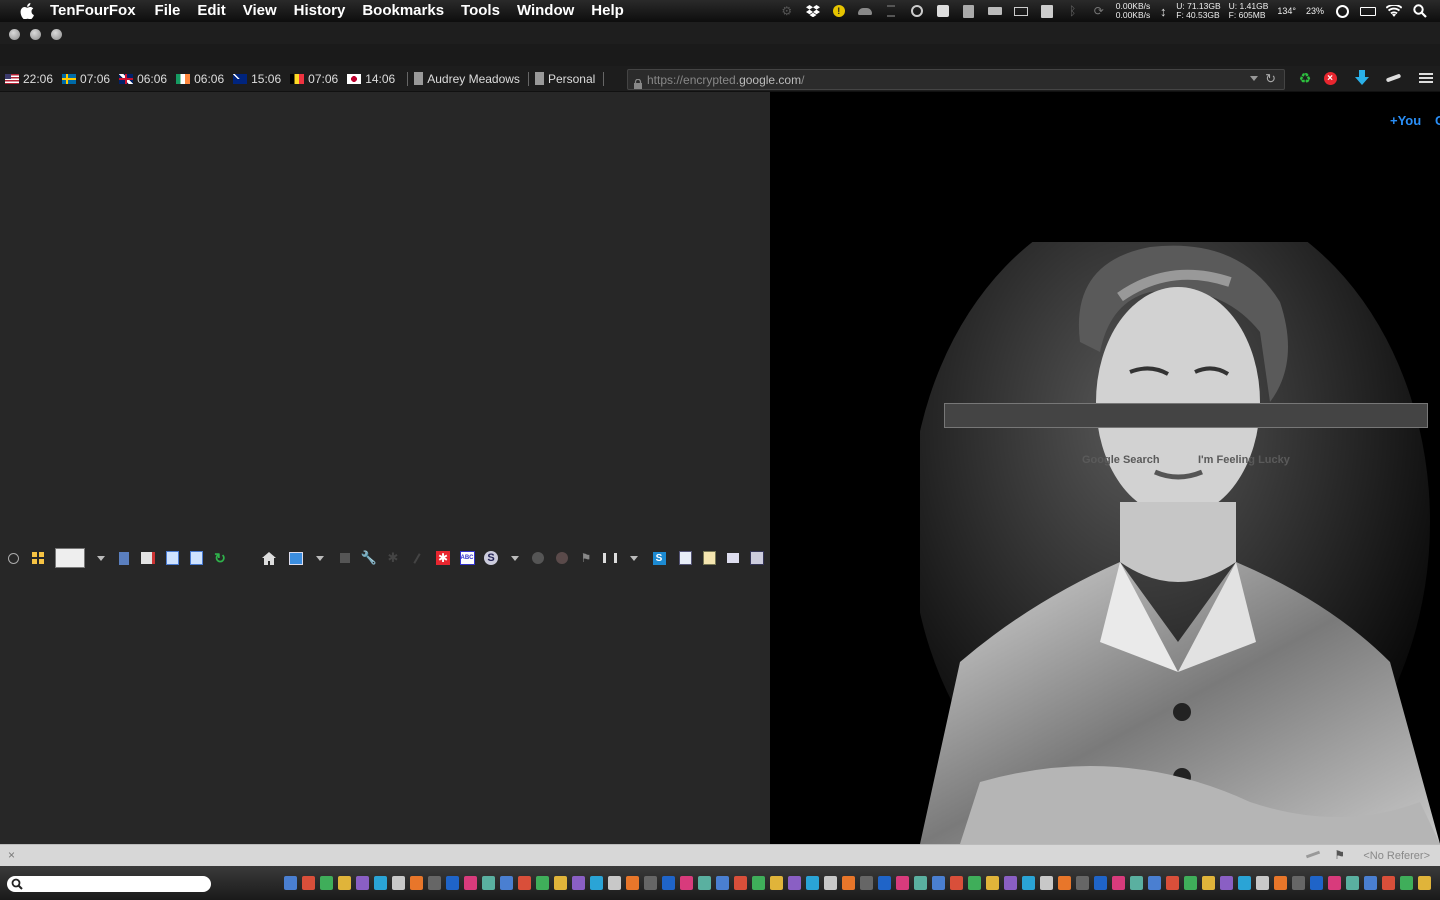  Describe the element at coordinates (1362, 78) in the screenshot. I see `download-icon` at that location.